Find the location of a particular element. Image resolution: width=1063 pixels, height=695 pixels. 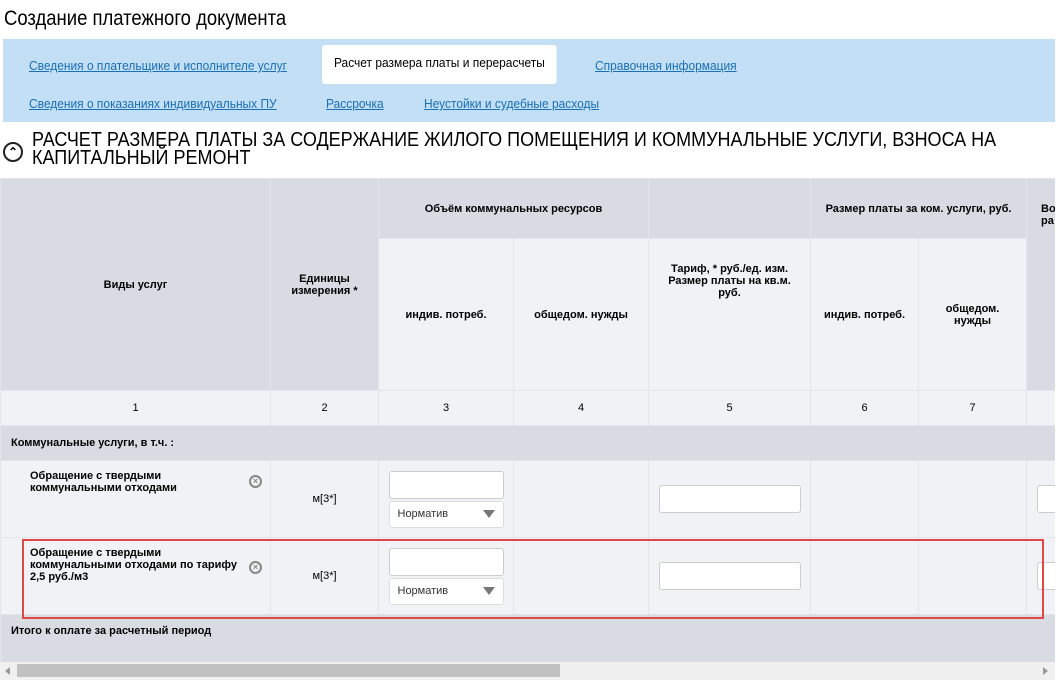

header-payment-group: Размер платы за ком. услуги, руб. is located at coordinates (919, 208).